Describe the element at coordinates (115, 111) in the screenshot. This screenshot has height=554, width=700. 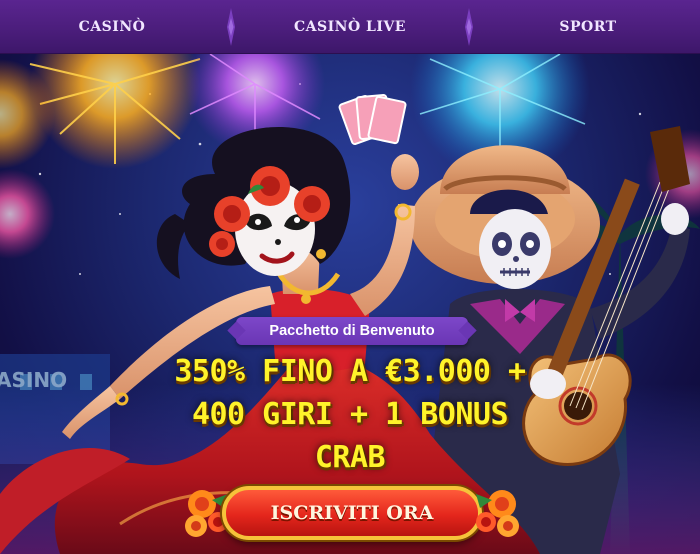
I see `firework-yellow` at that location.